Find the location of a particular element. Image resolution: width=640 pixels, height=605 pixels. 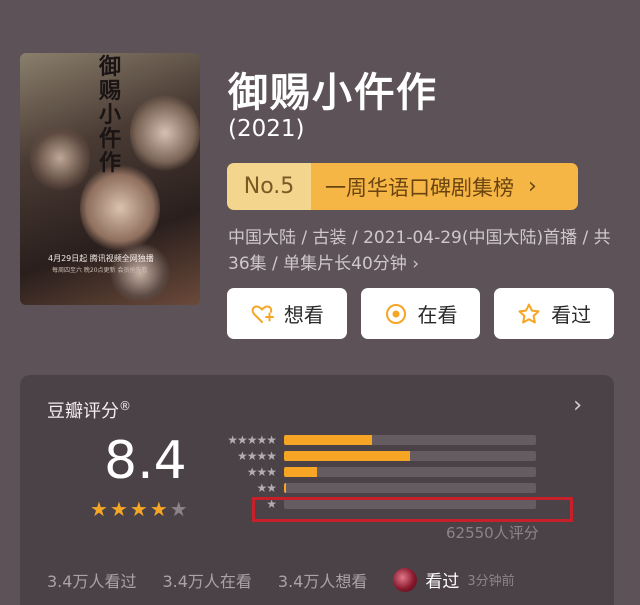

star-outline-icon is located at coordinates (529, 314).